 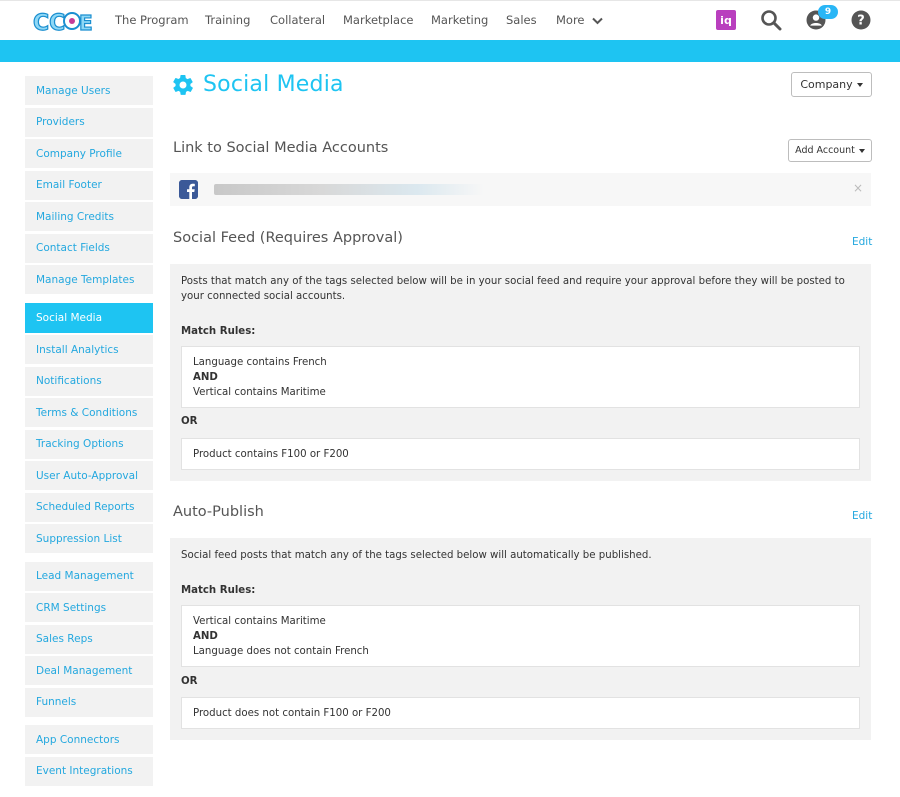 I want to click on company-button-label: Company, so click(x=826, y=84).